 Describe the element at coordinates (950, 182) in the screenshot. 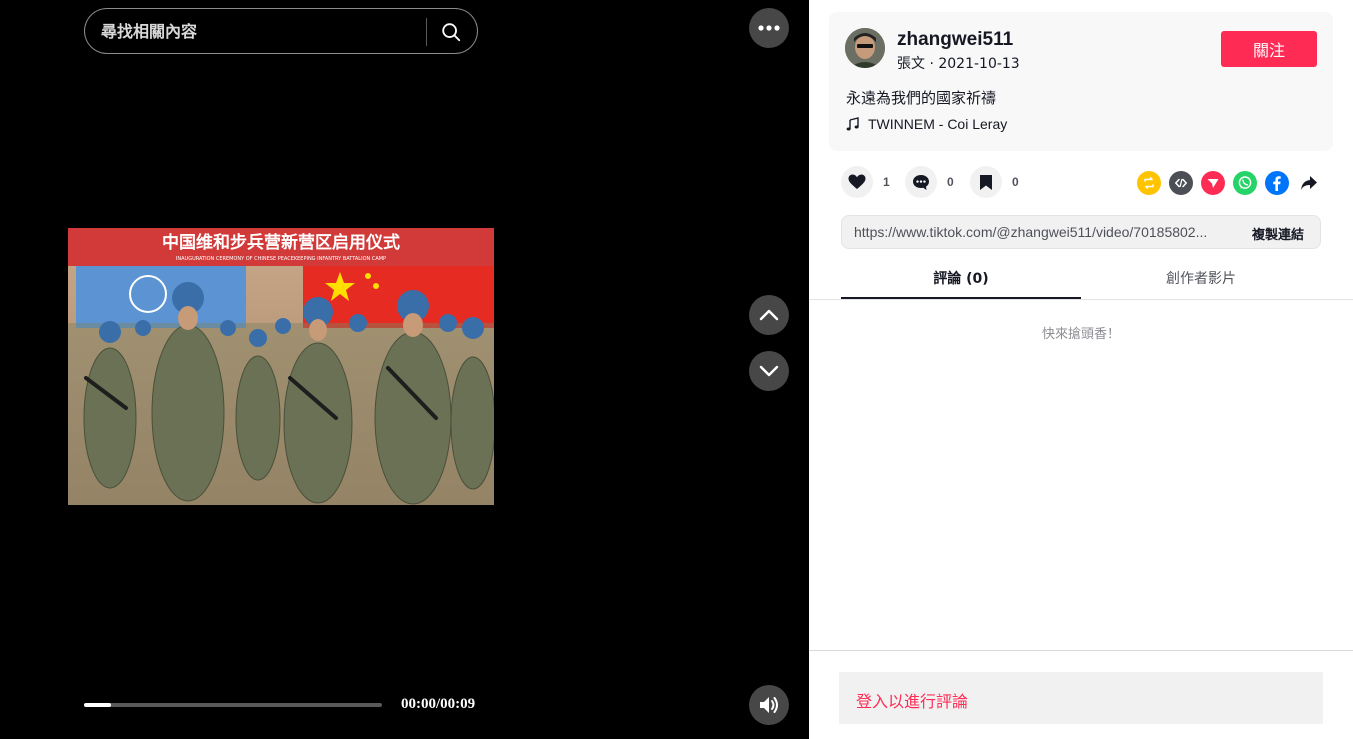

I see `comment-count: 0` at that location.